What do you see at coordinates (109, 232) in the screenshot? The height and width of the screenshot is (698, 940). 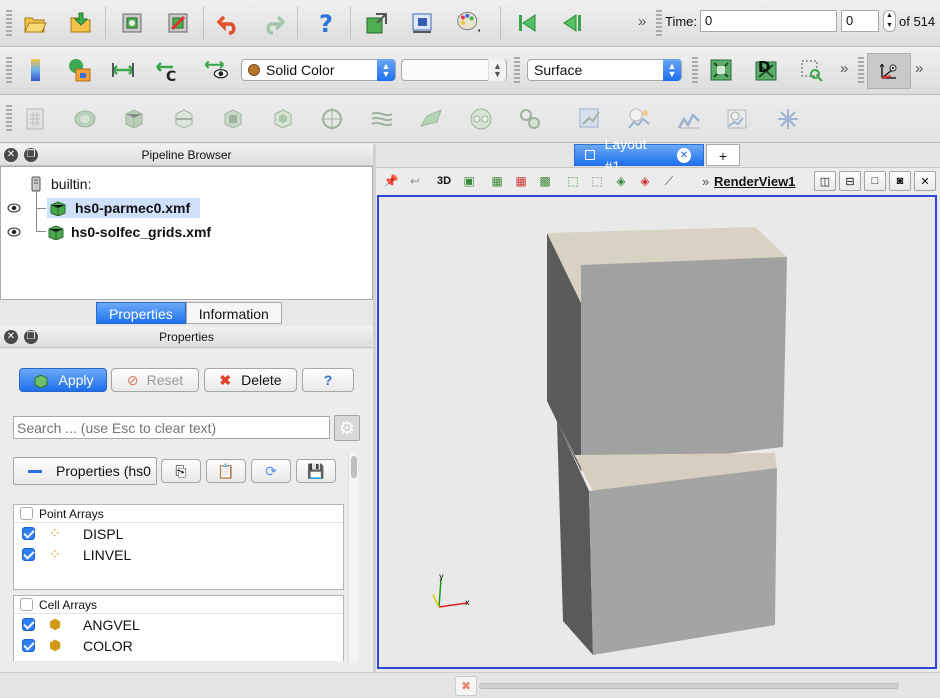 I see `pipeline-item: hs0-solfec_grids.xmf` at bounding box center [109, 232].